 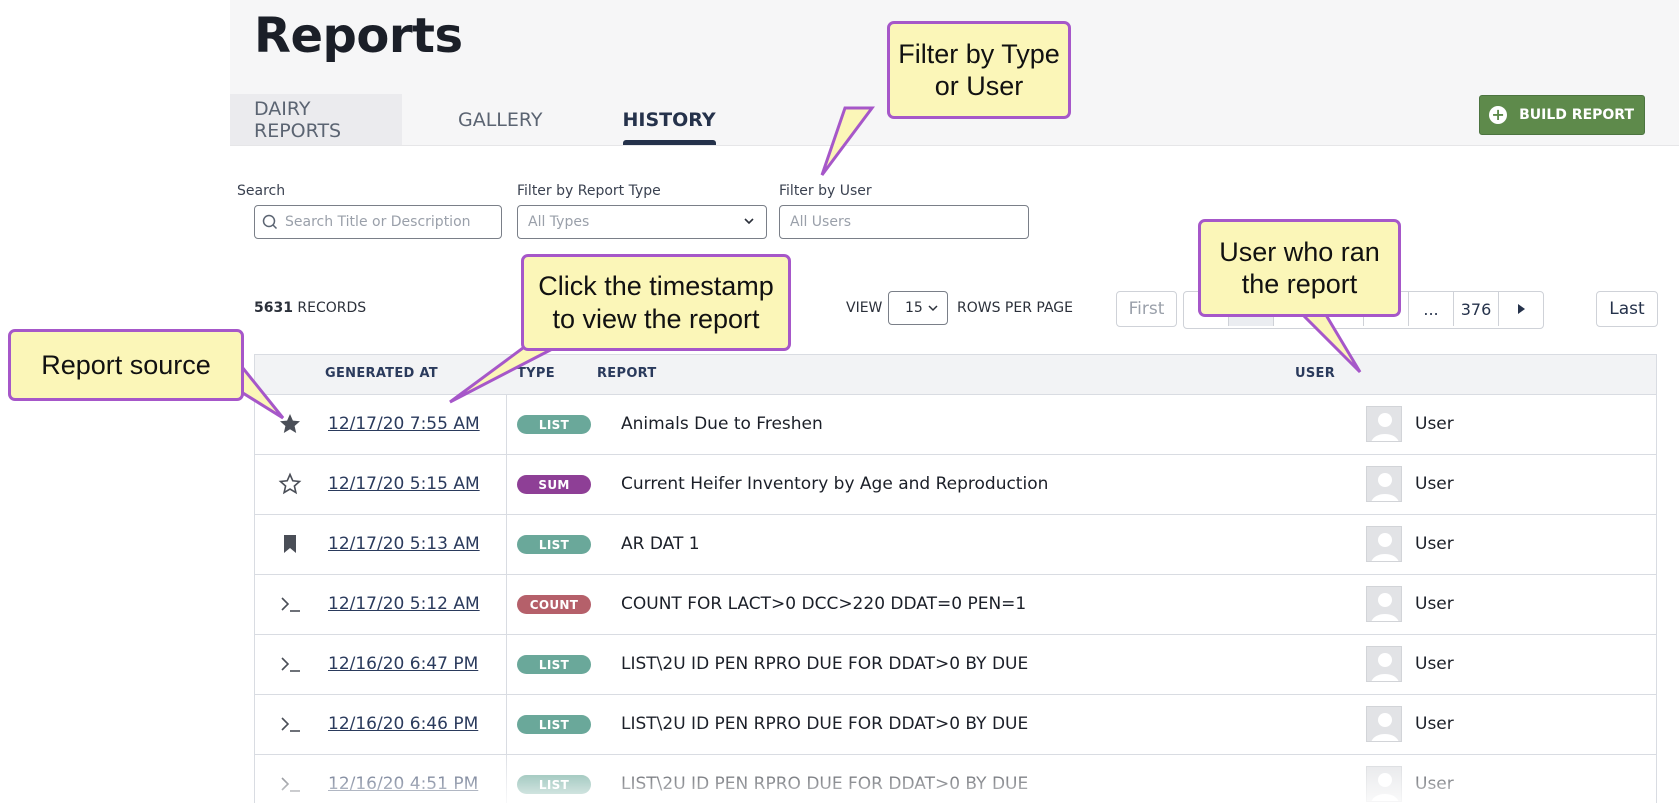 I want to click on user-callout: User who ran the report, so click(x=1299, y=268).